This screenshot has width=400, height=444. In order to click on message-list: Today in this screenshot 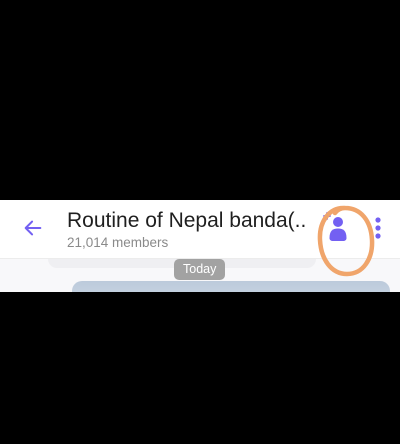, I will do `click(200, 275)`.